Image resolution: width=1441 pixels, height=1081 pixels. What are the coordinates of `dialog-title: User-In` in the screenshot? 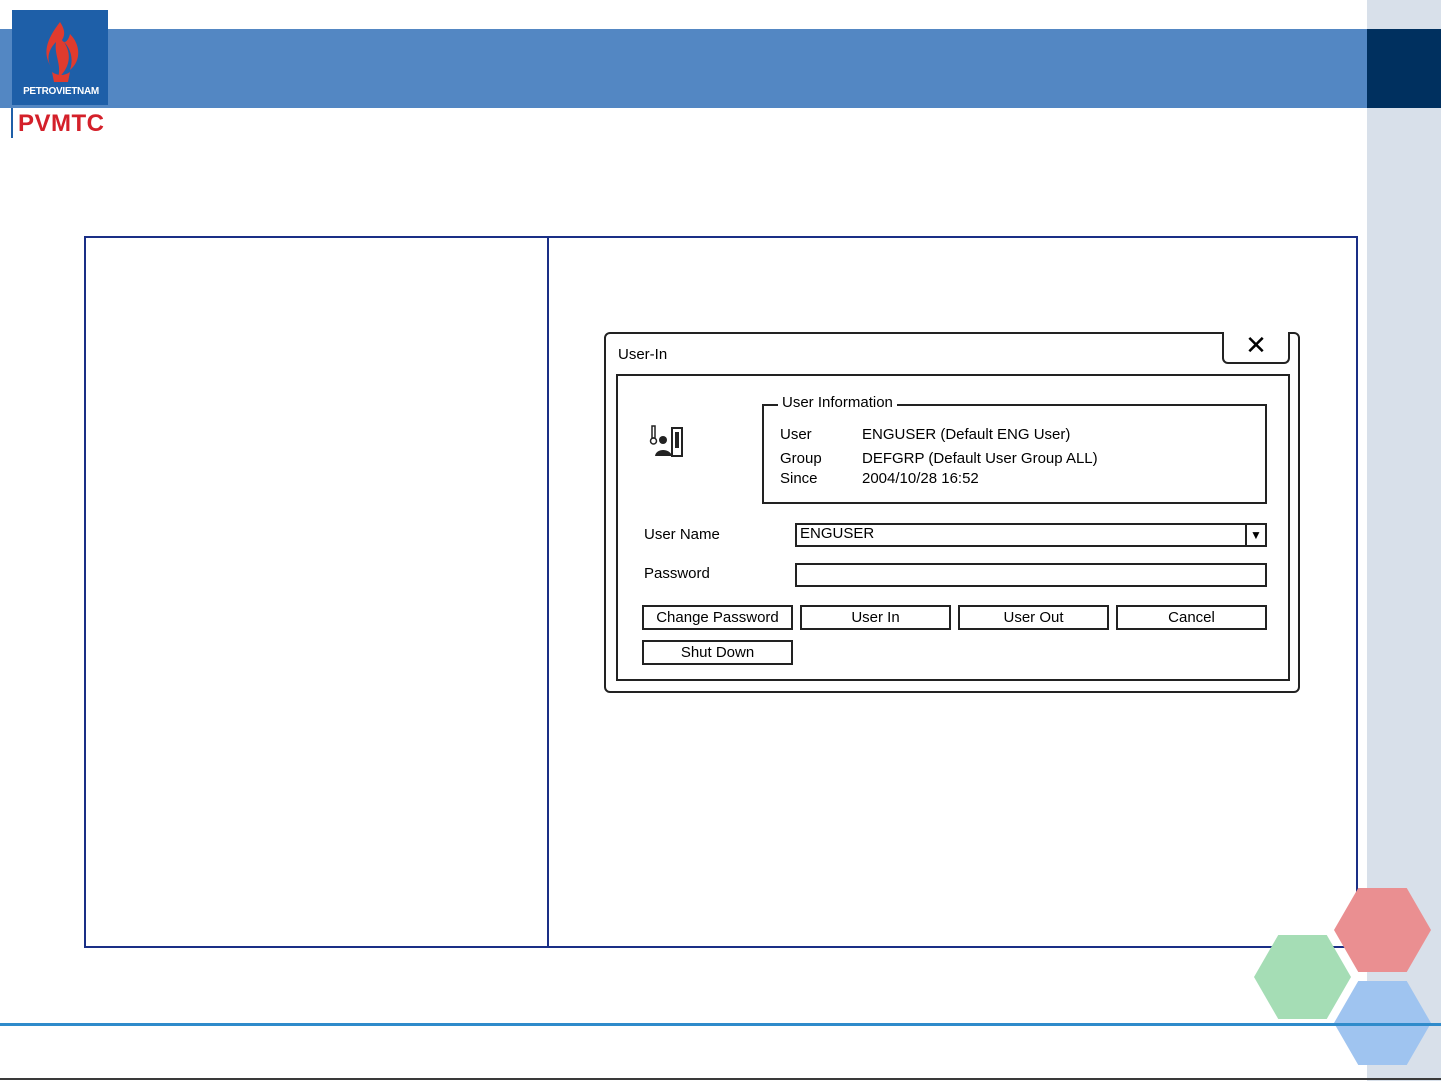 It's located at (643, 354).